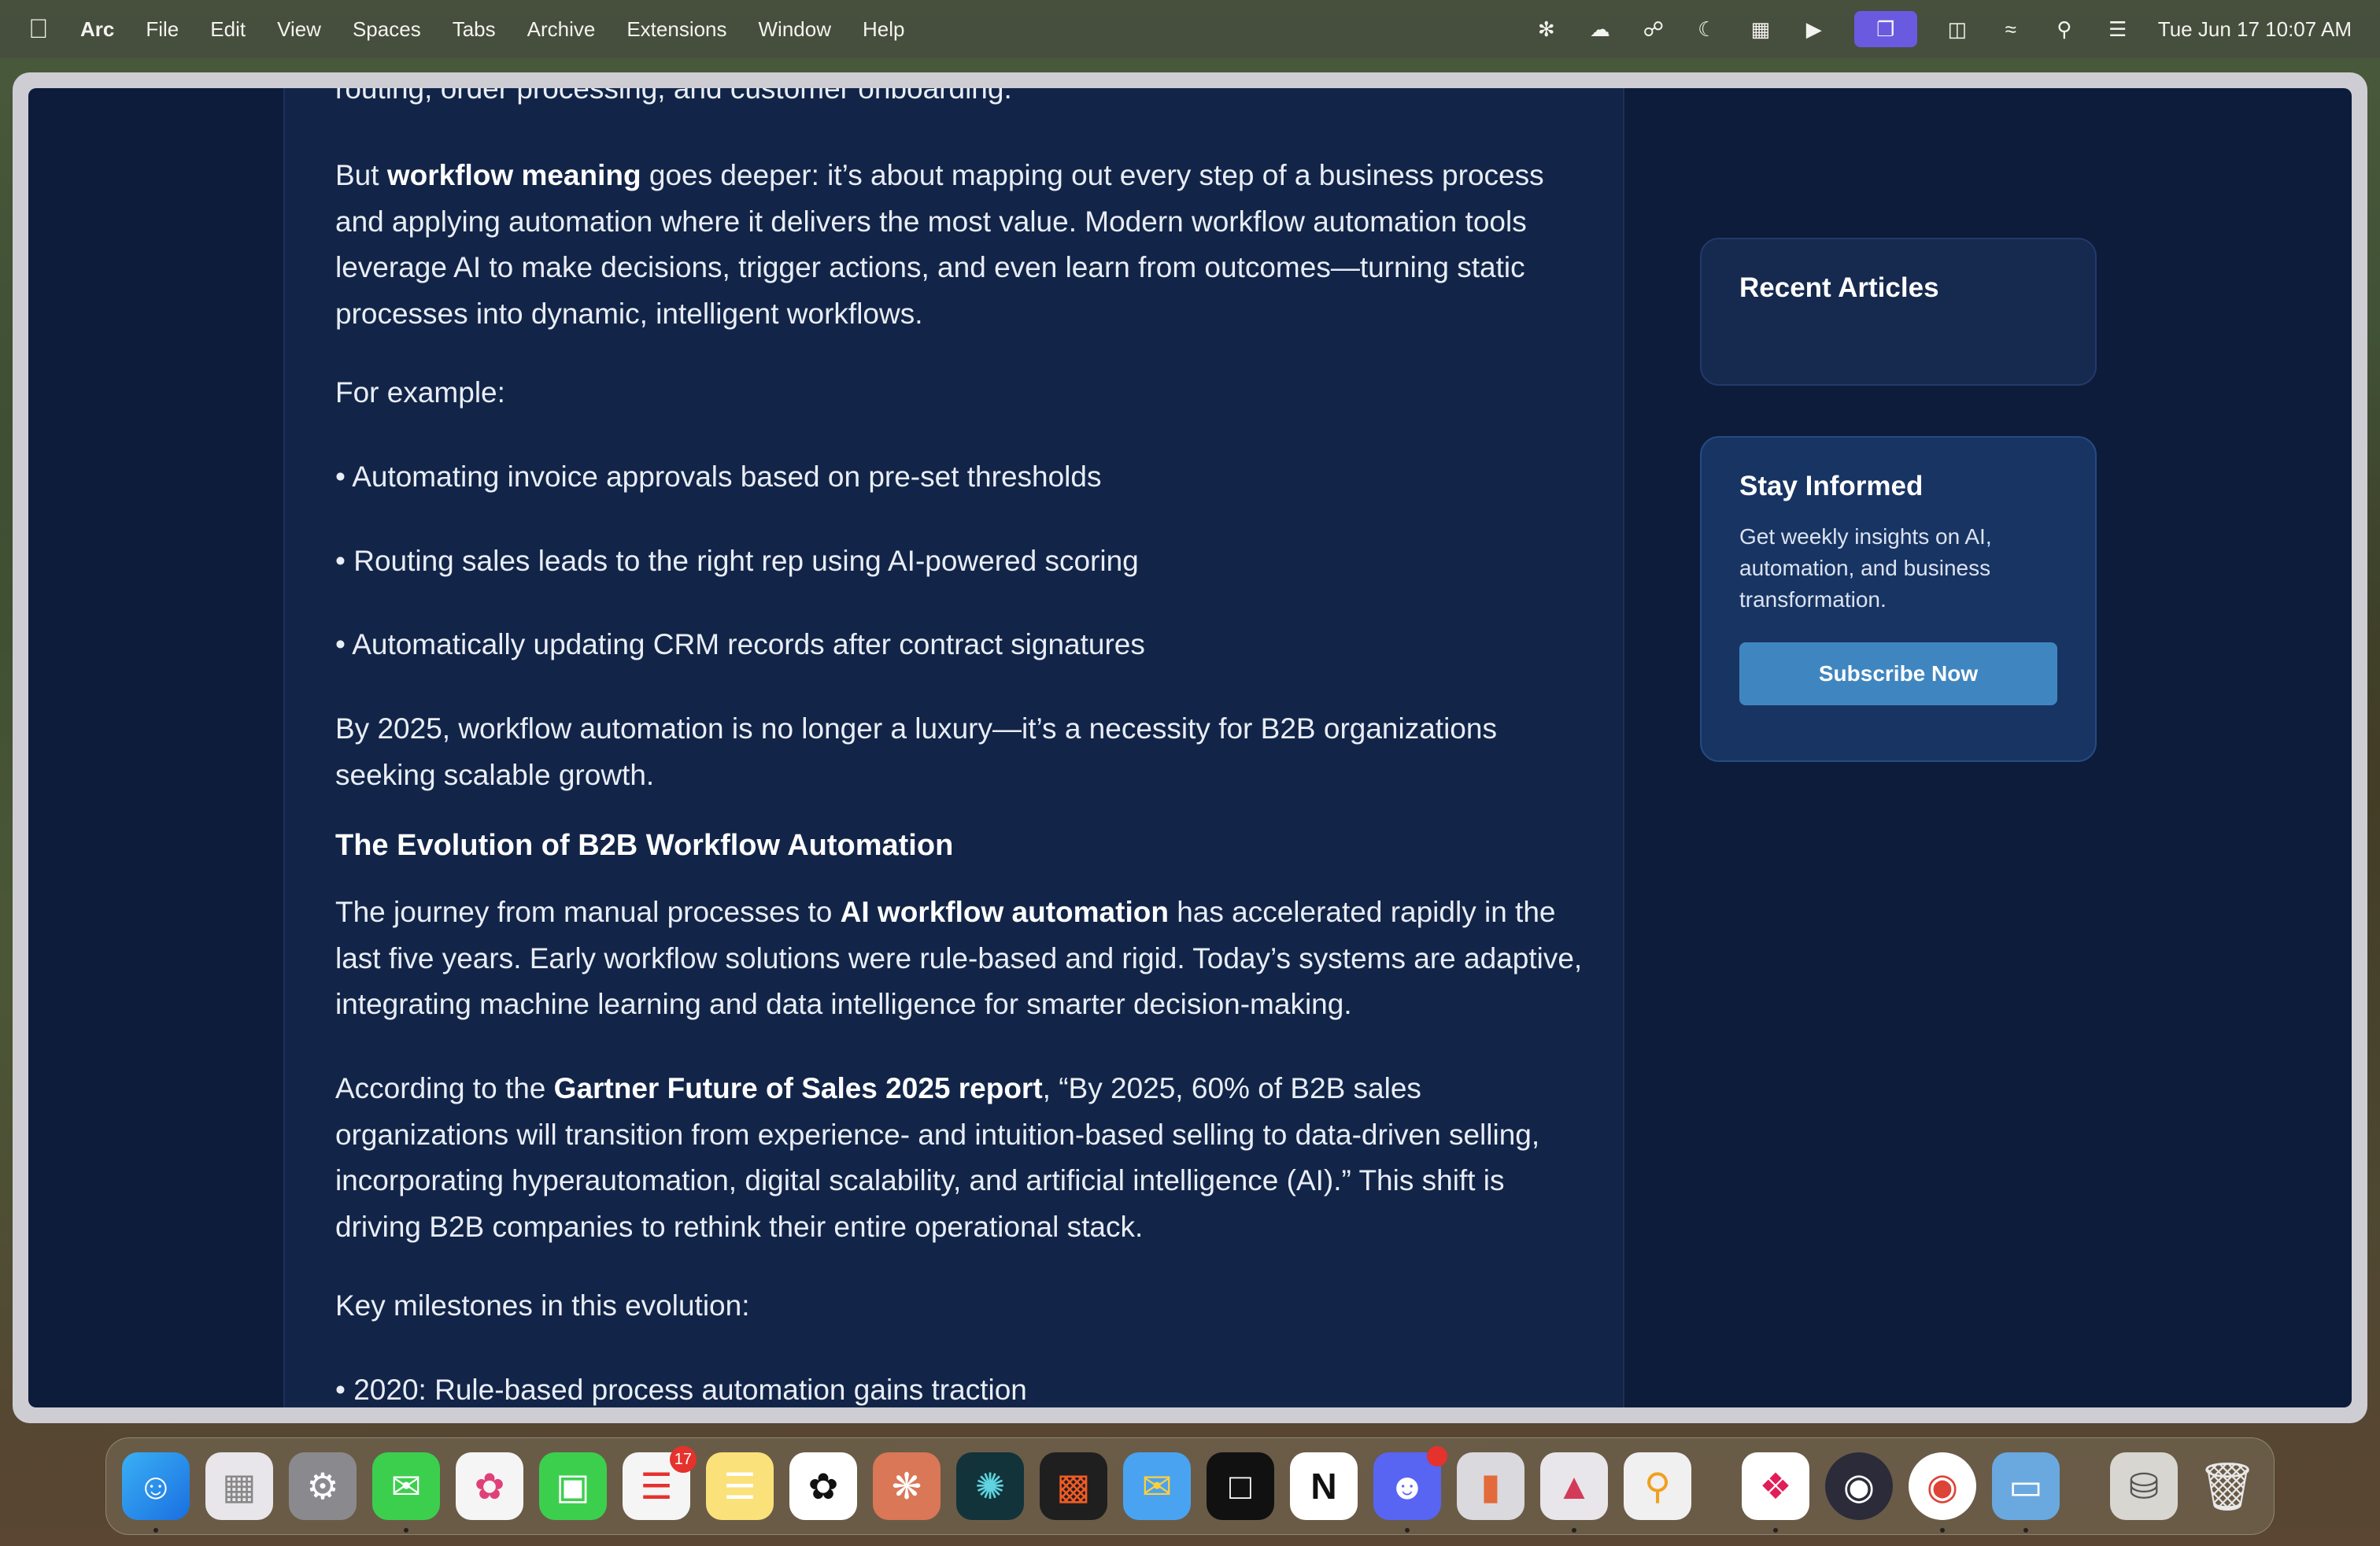 Image resolution: width=2380 pixels, height=1546 pixels. What do you see at coordinates (1073, 1486) in the screenshot?
I see `tableplus-icon: ▩` at bounding box center [1073, 1486].